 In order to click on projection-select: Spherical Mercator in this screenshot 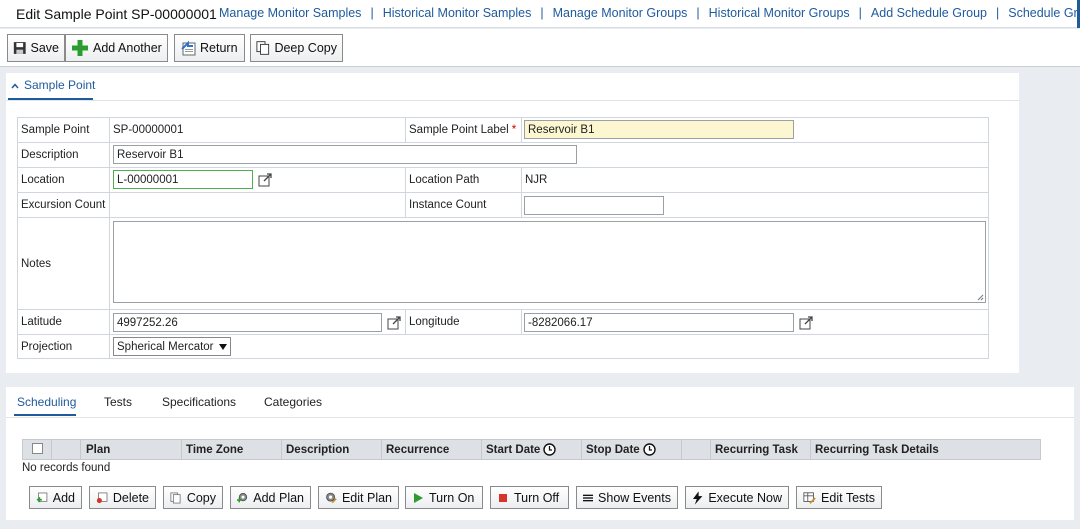, I will do `click(172, 346)`.